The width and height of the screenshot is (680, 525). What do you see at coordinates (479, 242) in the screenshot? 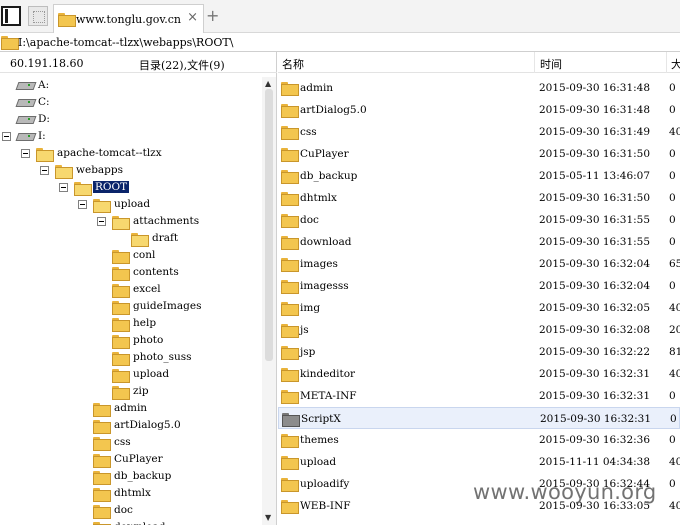
I see `file-row: download 2015-09-30 16:31:55 0` at bounding box center [479, 242].